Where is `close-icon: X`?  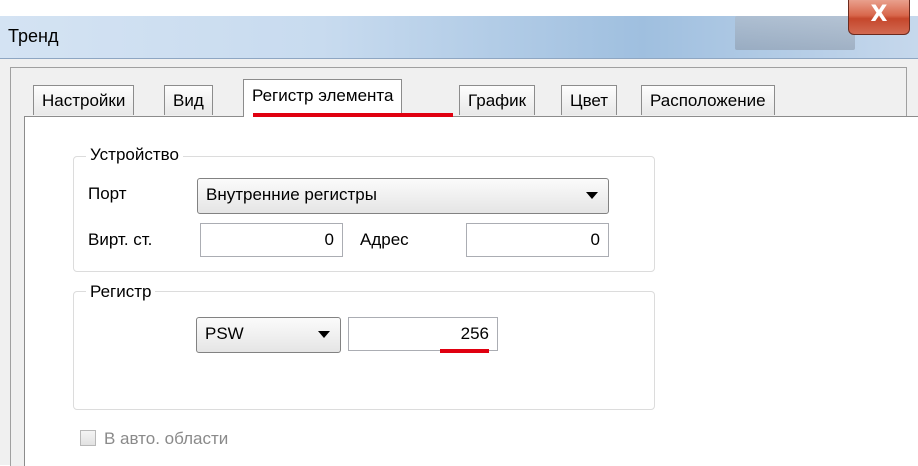
close-icon: X is located at coordinates (879, 14).